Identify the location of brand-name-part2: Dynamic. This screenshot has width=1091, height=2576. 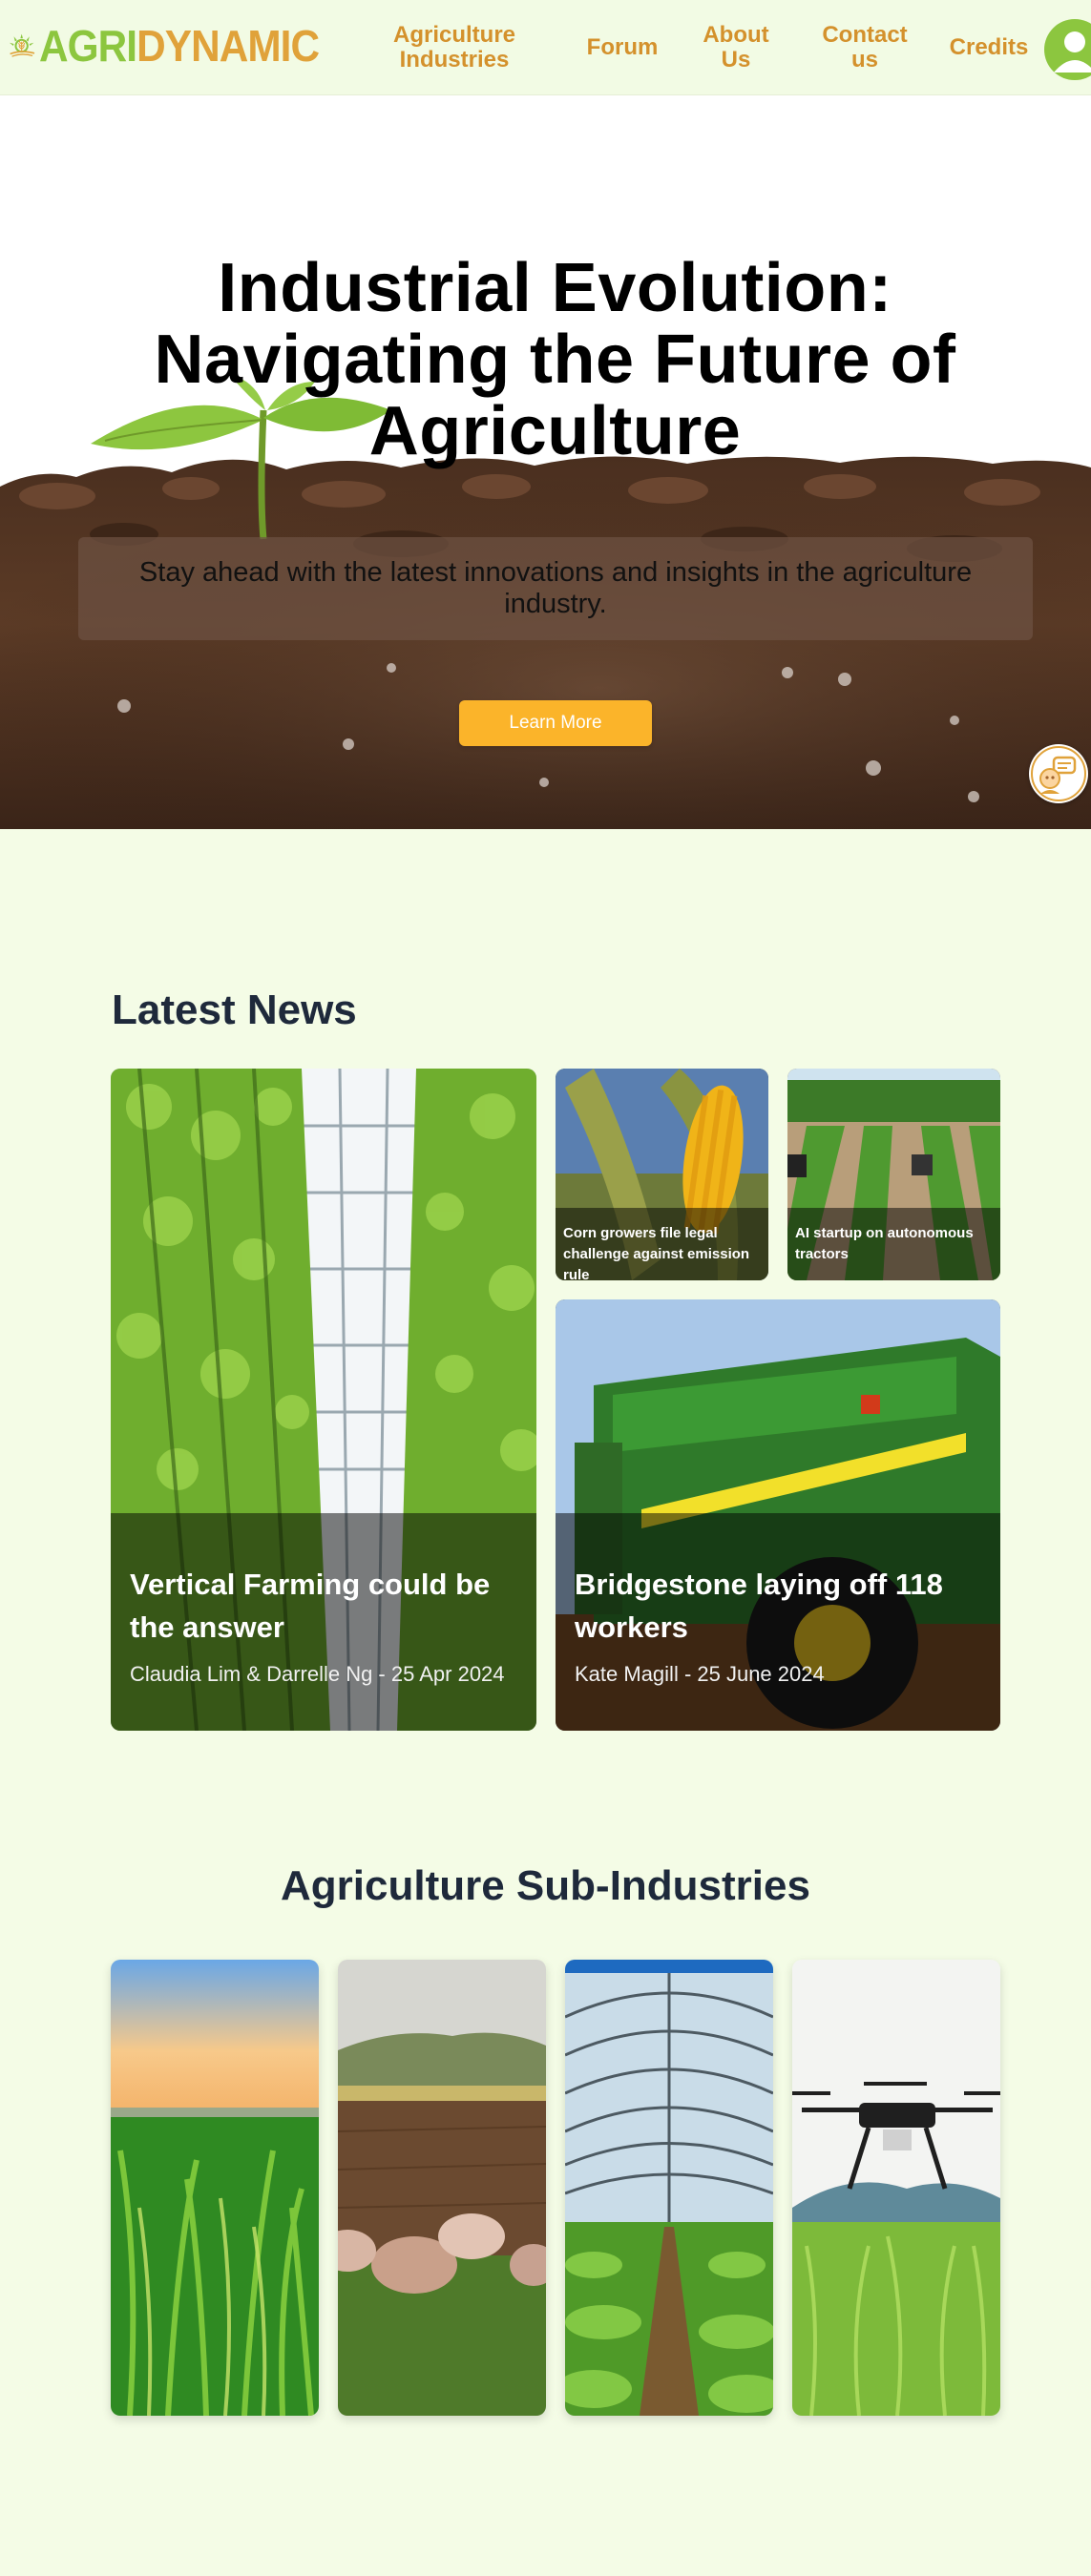
(228, 46).